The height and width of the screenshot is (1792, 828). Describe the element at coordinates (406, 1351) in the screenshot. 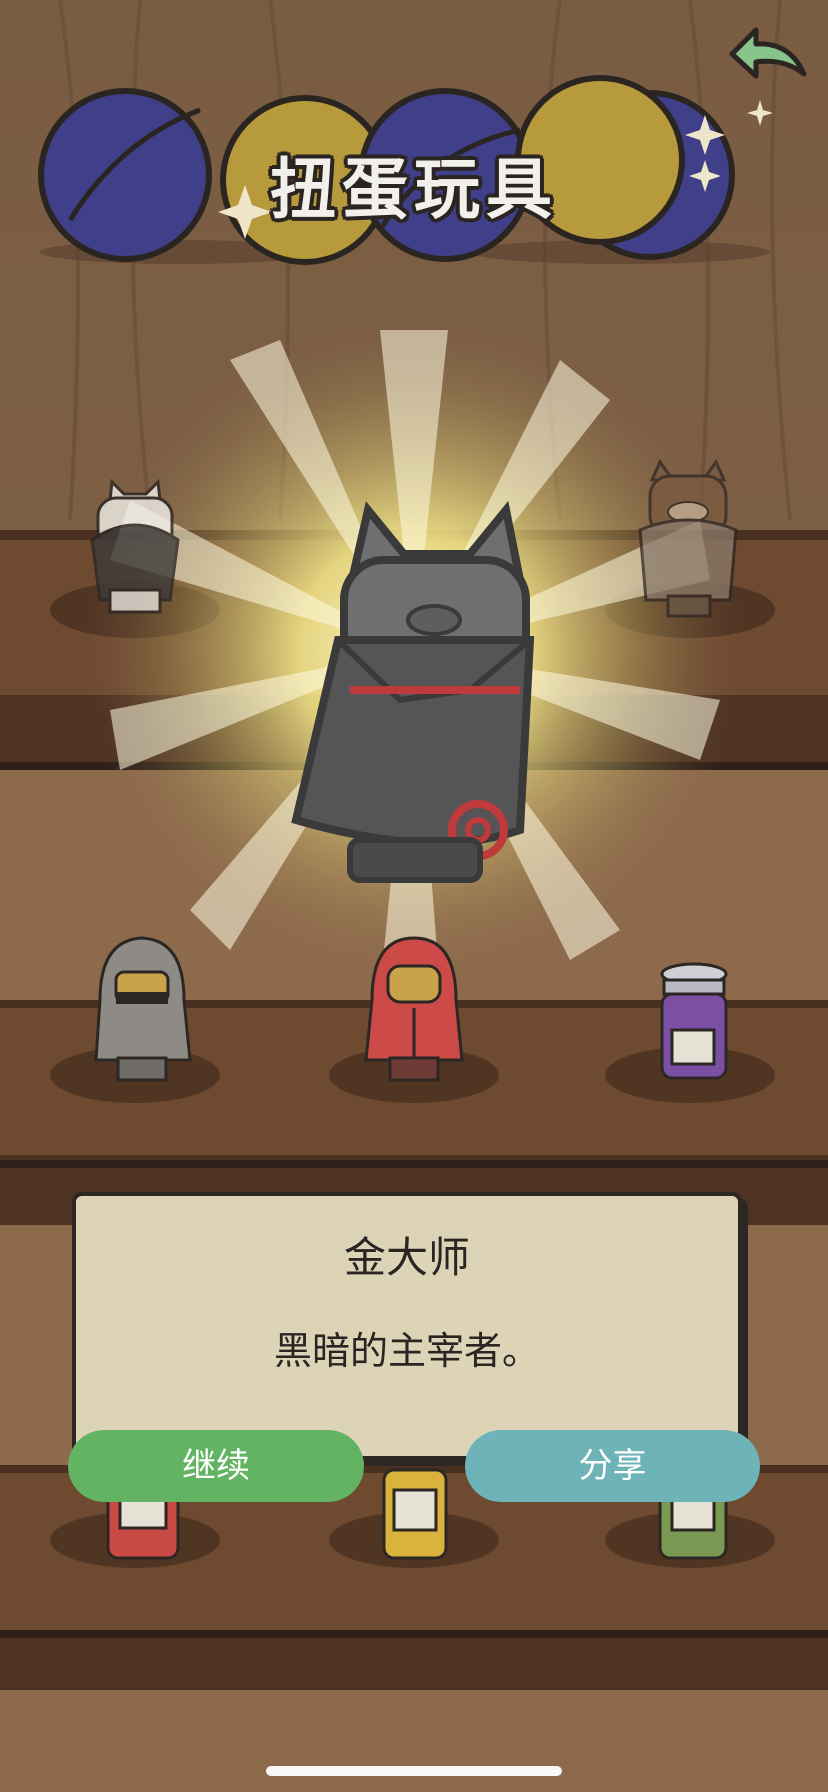

I see `prize-description: 黑暗的主宰者。` at that location.